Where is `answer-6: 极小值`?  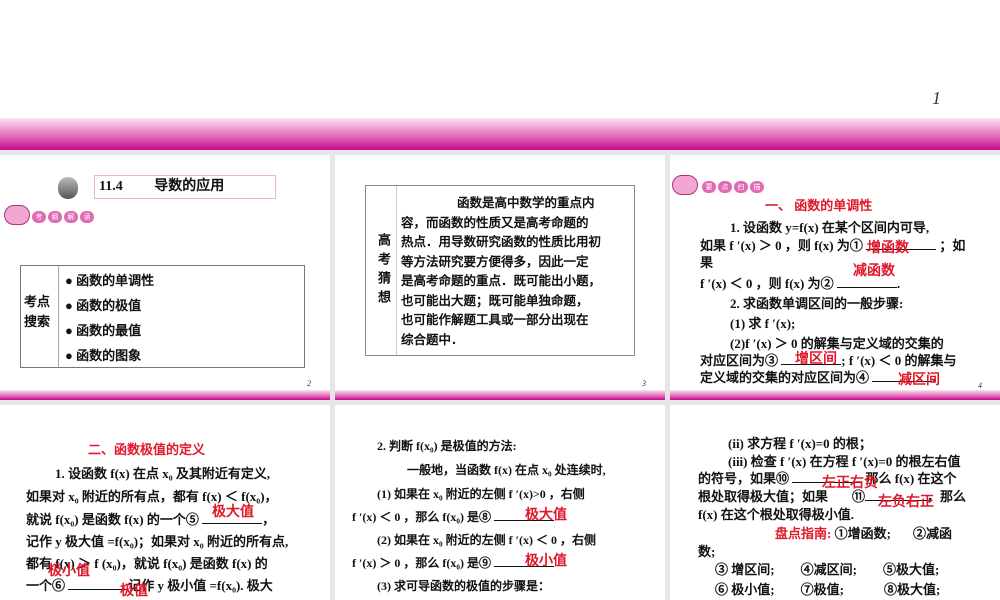 answer-6: 极小值 is located at coordinates (69, 571).